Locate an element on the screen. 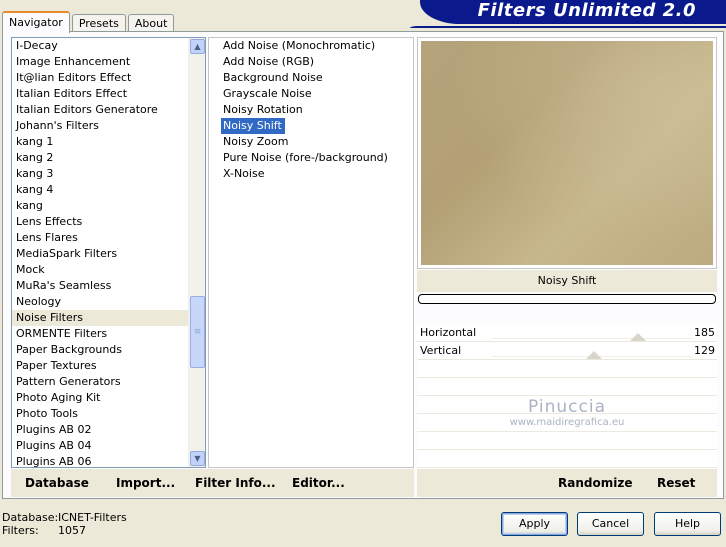 Image resolution: width=726 pixels, height=547 pixels. filter-item: Noisy Zoom is located at coordinates (256, 142).